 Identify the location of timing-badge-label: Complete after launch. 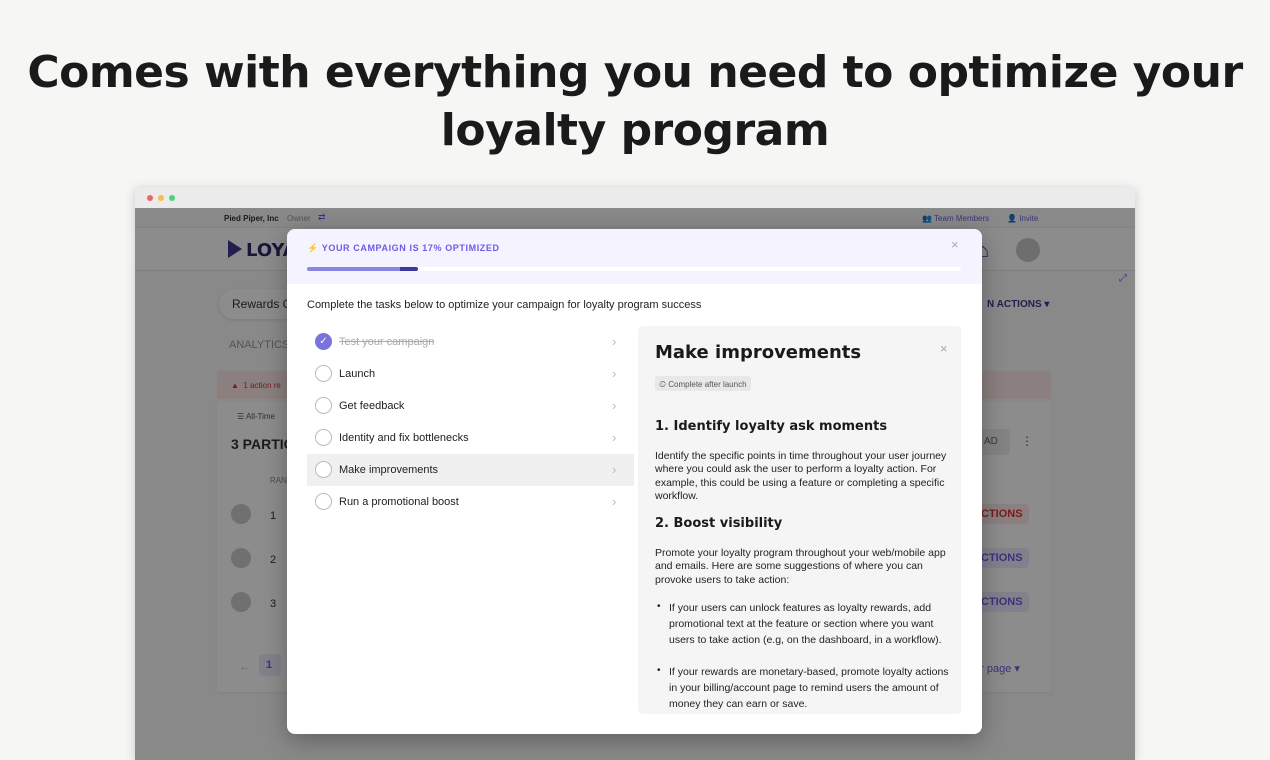
(707, 384).